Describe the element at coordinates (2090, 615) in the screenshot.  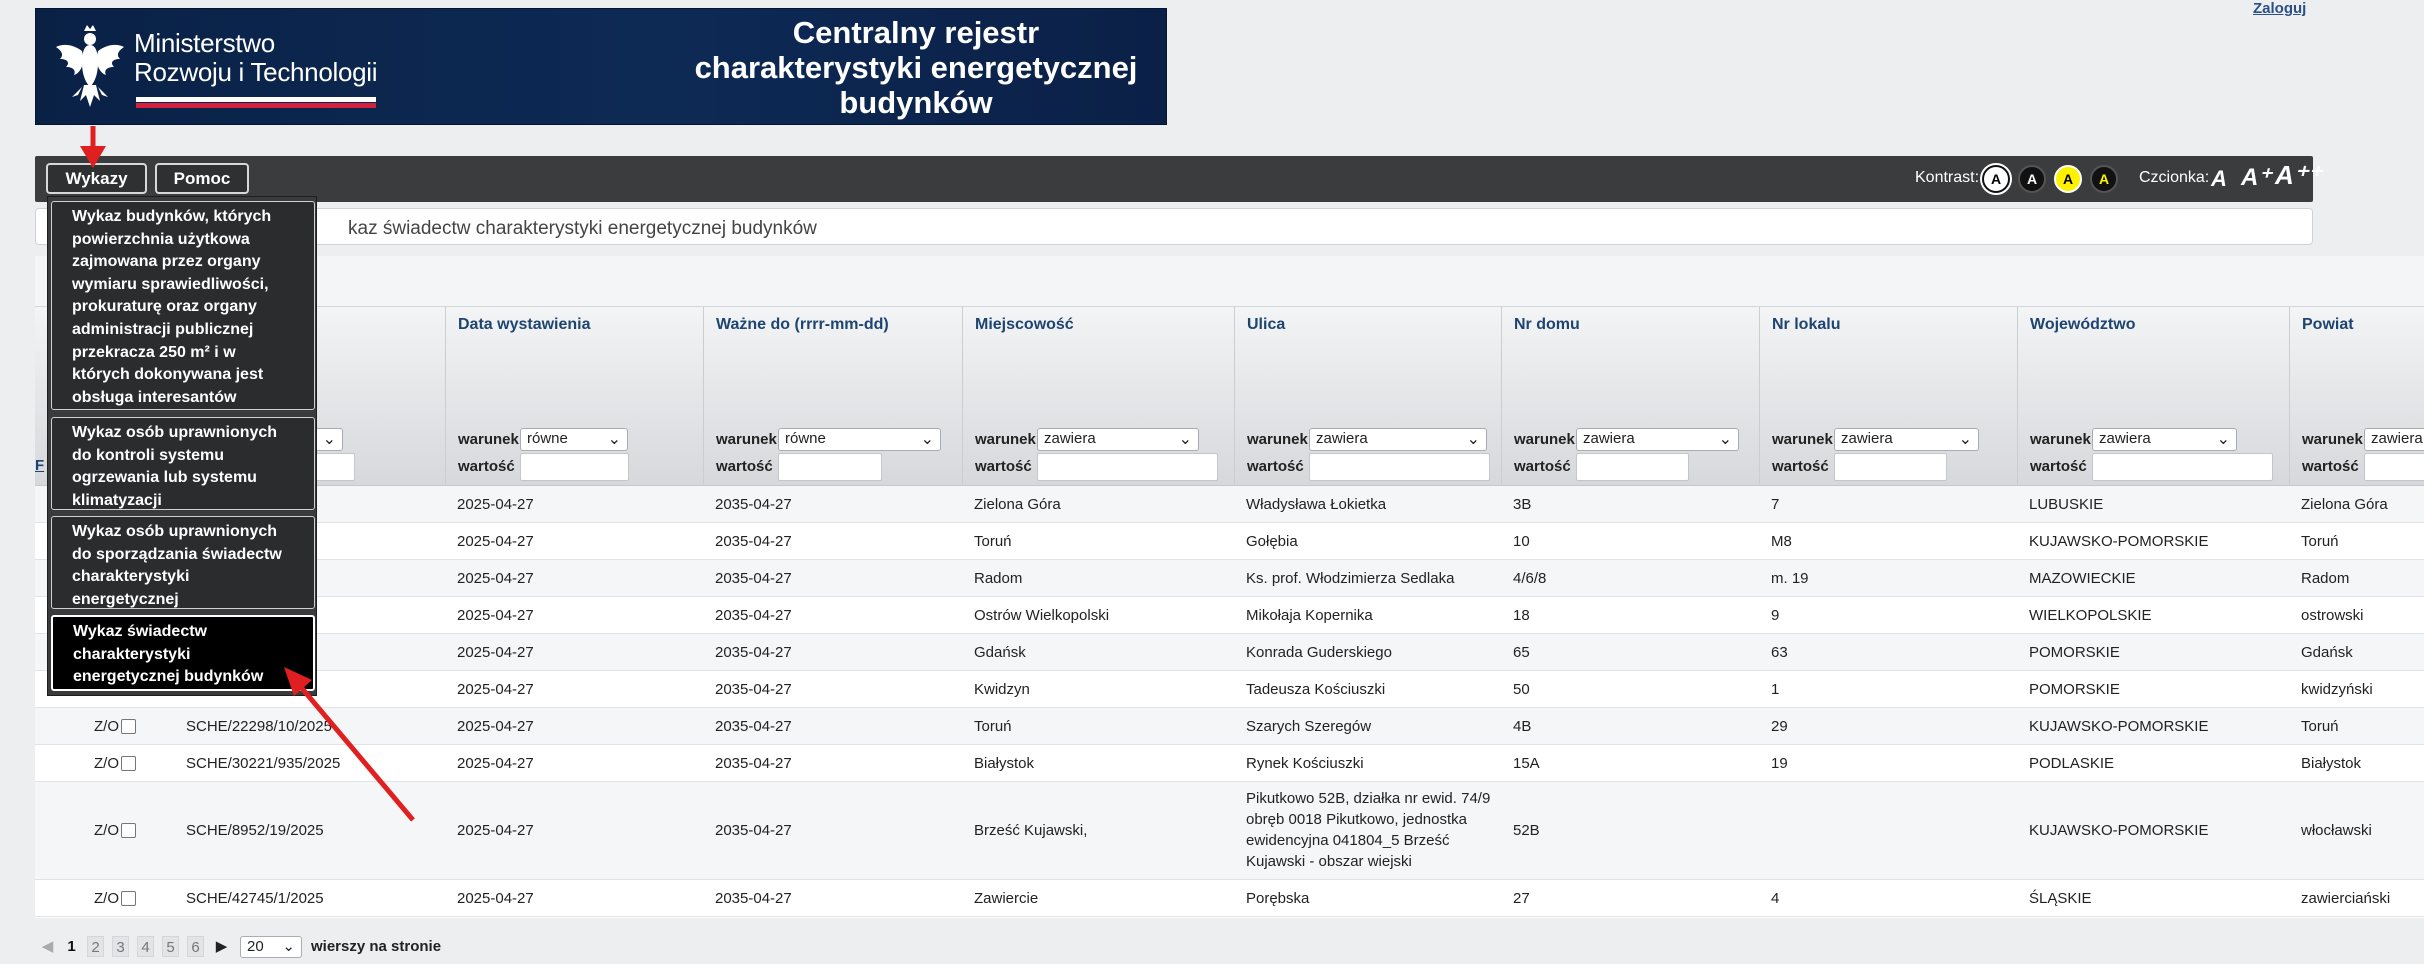
I see `cell-woj: WIELKOPOLSKIE` at that location.